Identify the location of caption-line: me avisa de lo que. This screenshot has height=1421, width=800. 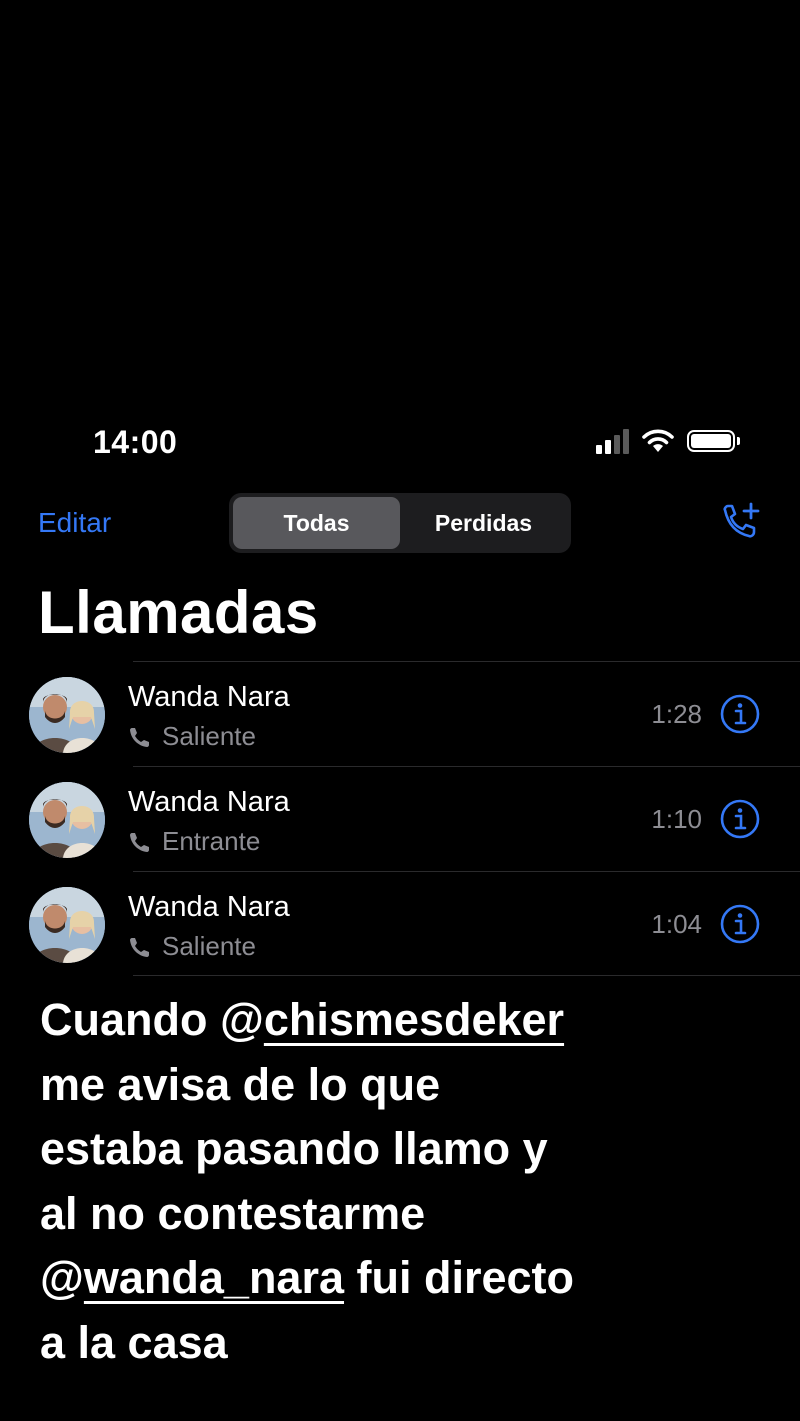
(240, 1084).